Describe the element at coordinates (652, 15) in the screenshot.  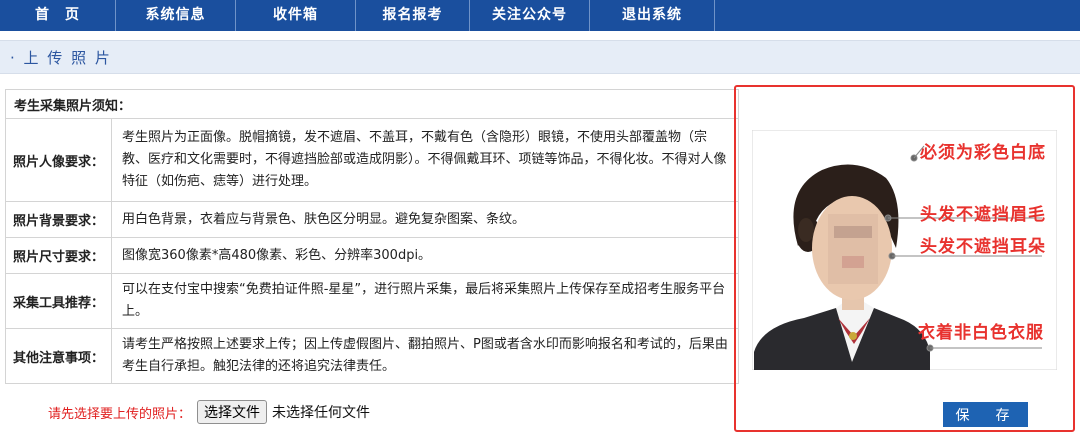
I see `nav-logout: 退出系统` at that location.